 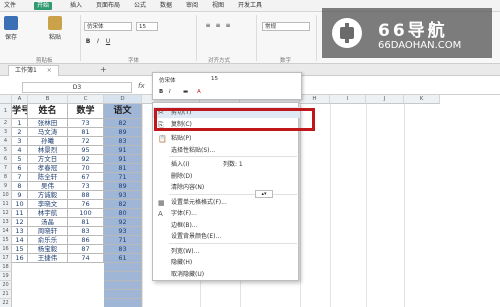 I want to click on table-cell: 3, so click(x=20, y=141).